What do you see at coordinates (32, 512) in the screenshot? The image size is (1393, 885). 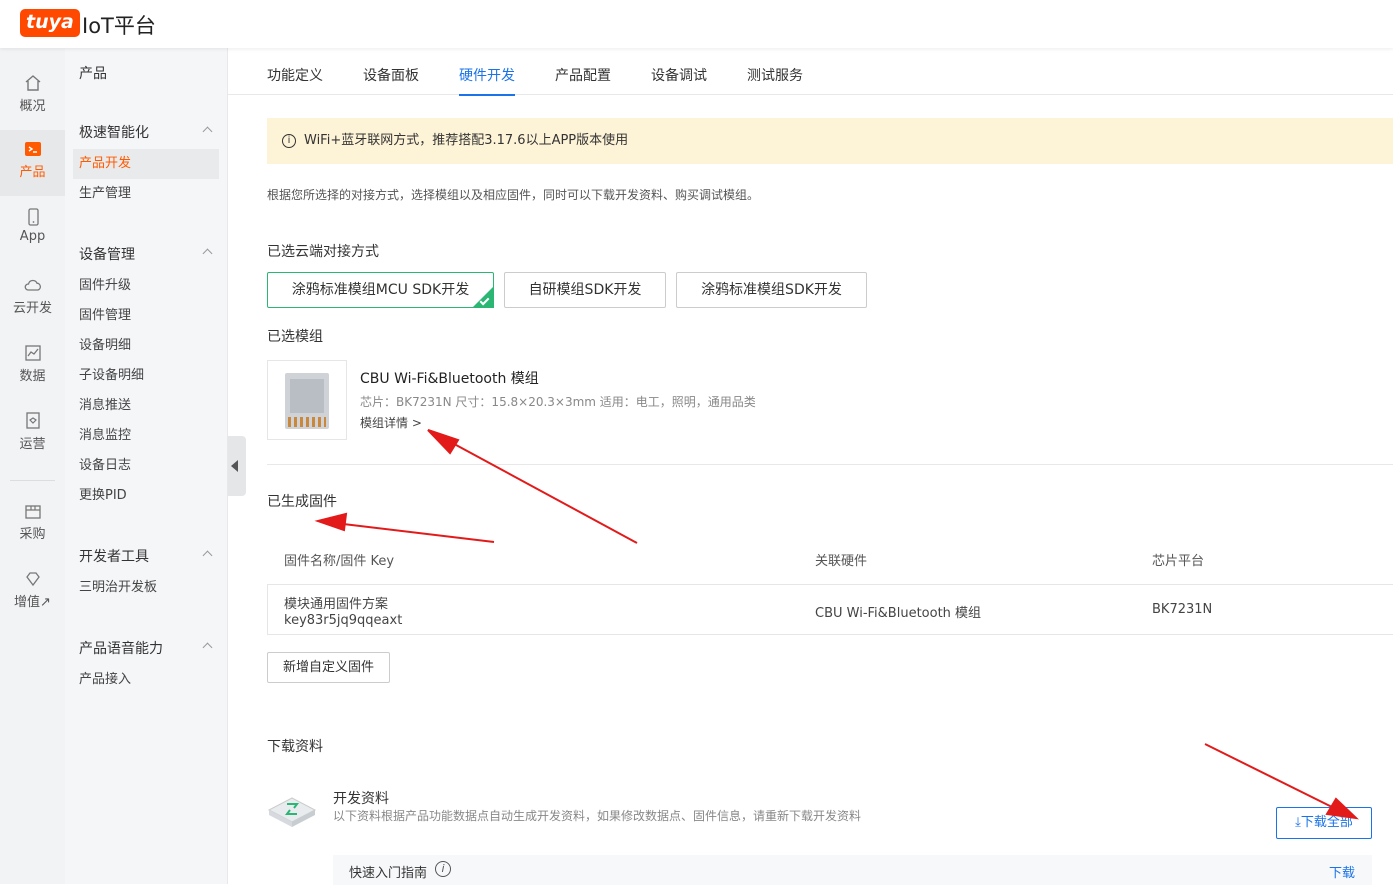 I see `box-icon` at bounding box center [32, 512].